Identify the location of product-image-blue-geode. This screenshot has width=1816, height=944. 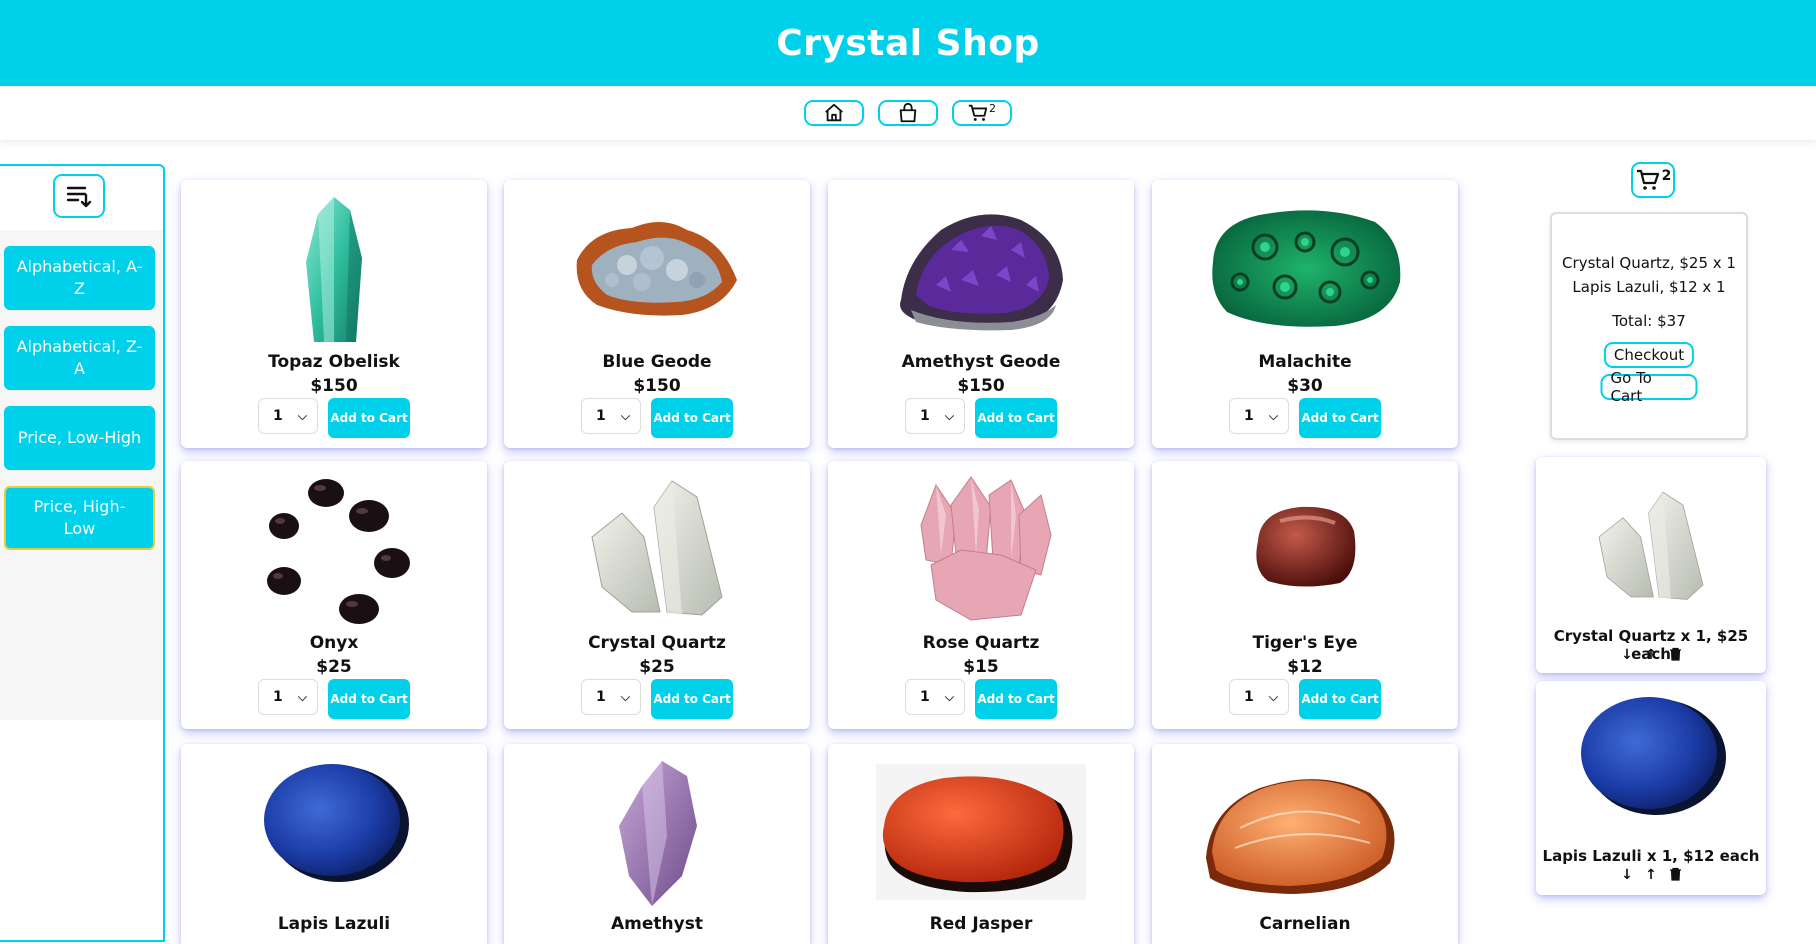
(656, 268).